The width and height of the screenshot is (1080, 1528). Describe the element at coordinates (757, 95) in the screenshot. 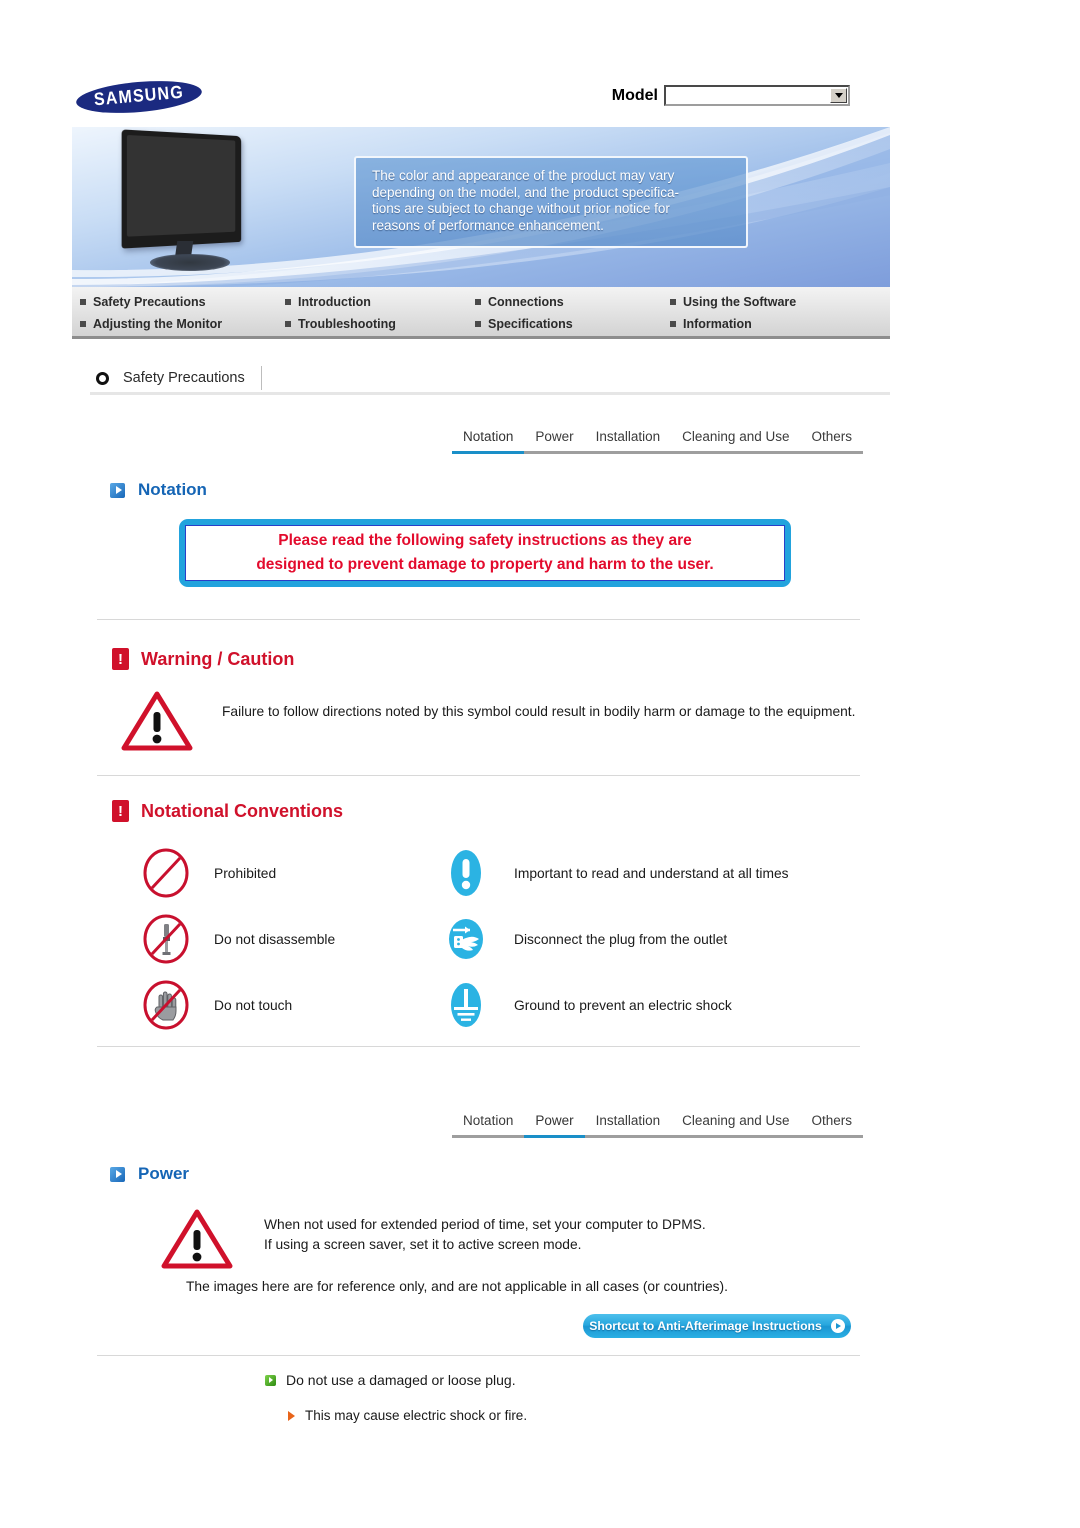

I see `model-dropdown` at that location.